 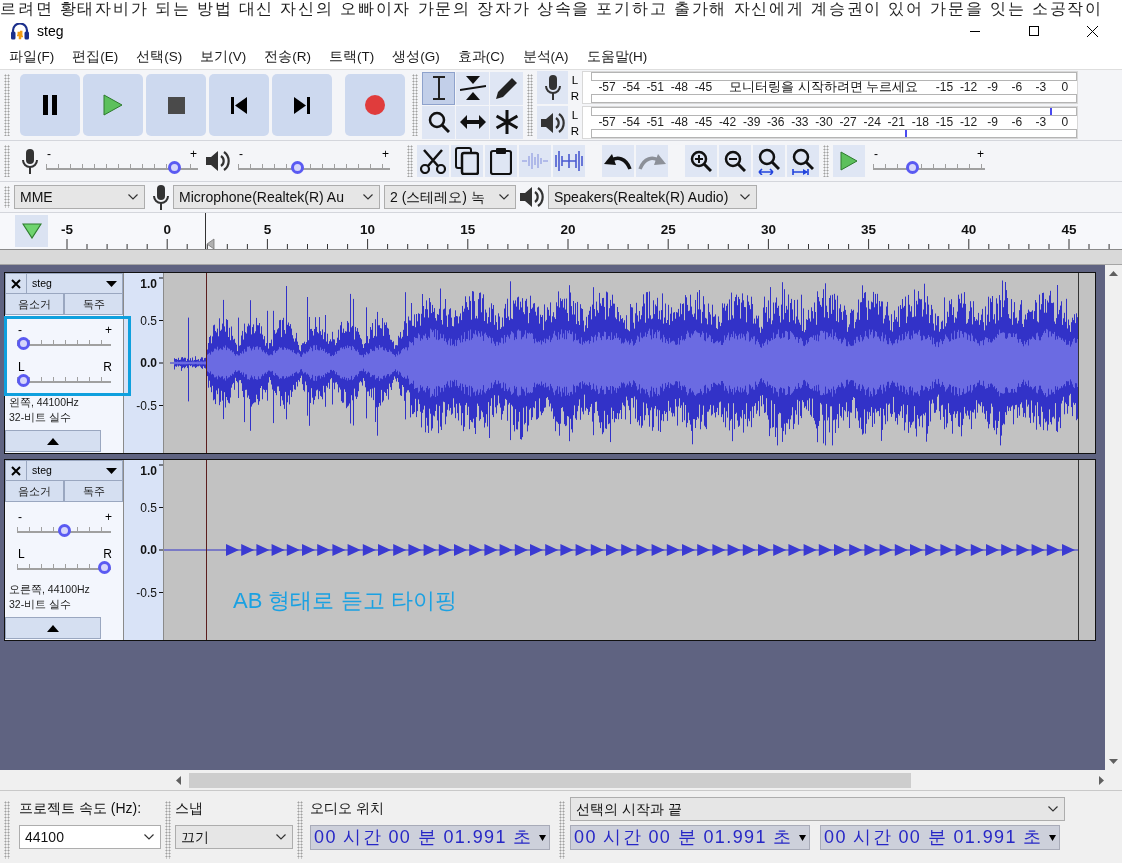 What do you see at coordinates (31, 231) in the screenshot?
I see `timeline-options-button` at bounding box center [31, 231].